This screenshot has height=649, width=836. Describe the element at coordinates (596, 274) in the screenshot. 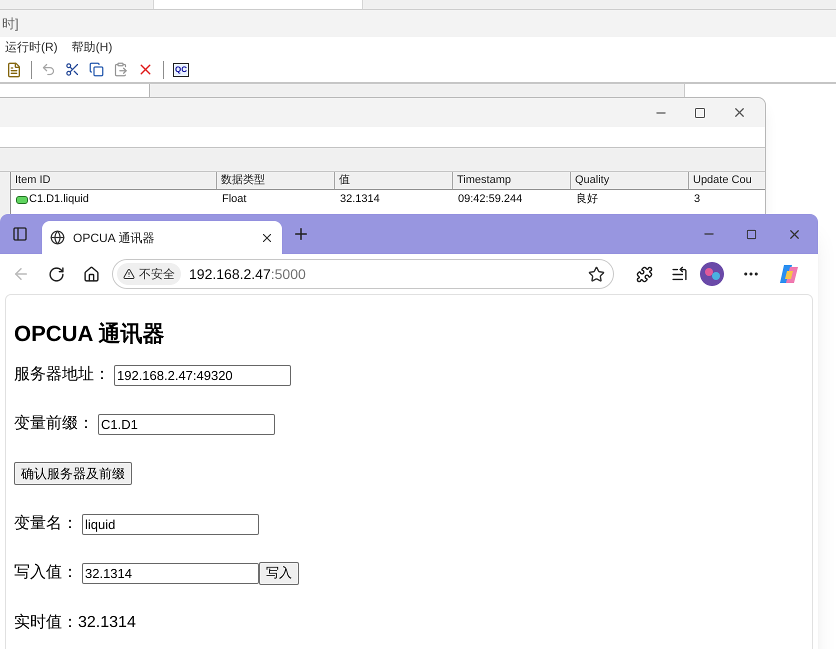

I see `favorite-icon` at that location.